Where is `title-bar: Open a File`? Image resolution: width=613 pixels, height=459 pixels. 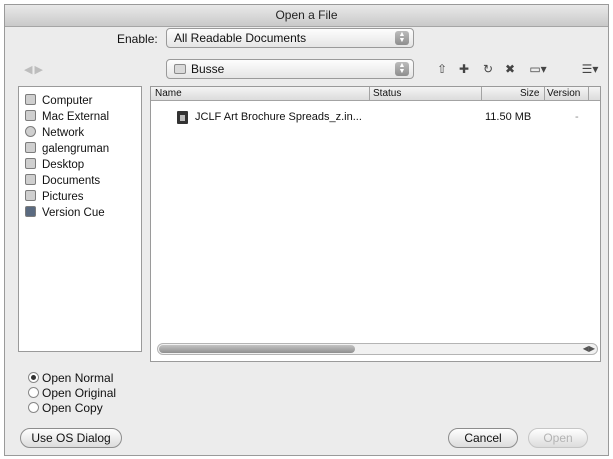 title-bar: Open a File is located at coordinates (306, 16).